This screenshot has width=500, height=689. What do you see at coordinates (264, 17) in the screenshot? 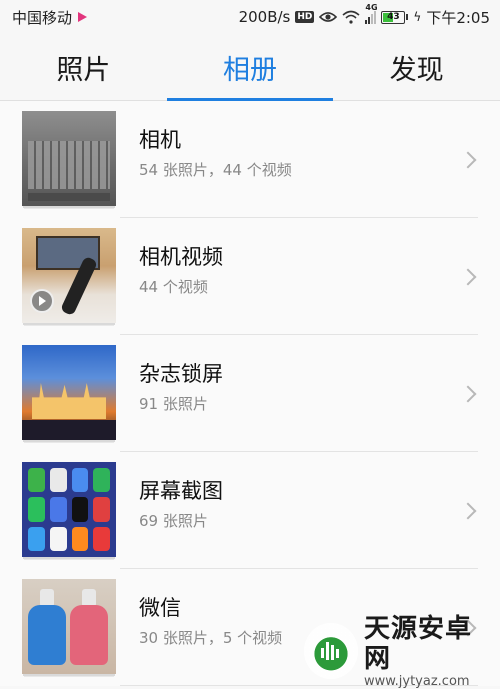
I see `network-speed: 200B/s` at bounding box center [264, 17].